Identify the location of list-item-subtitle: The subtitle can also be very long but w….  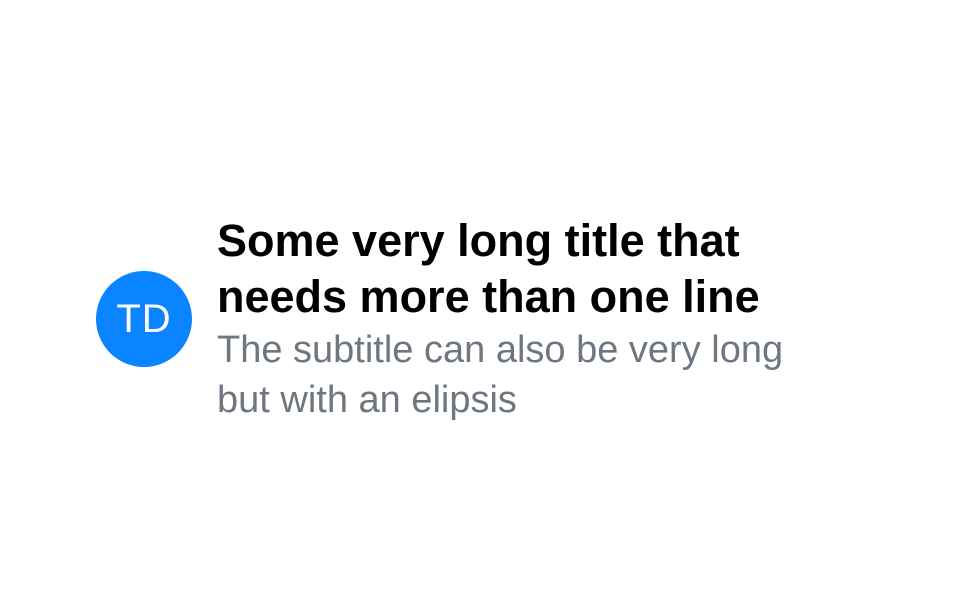
(500, 375).